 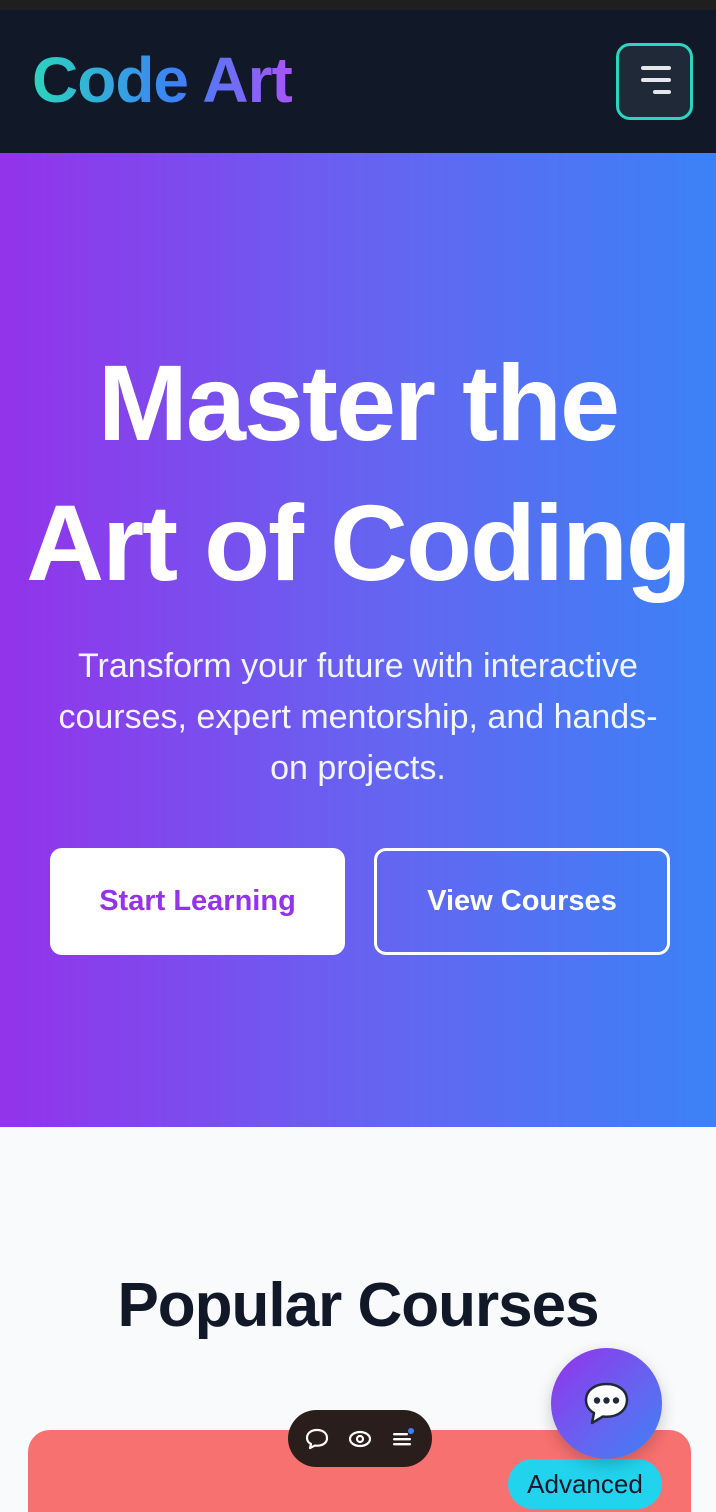 I want to click on chat-bubble-icon, so click(x=317, y=1439).